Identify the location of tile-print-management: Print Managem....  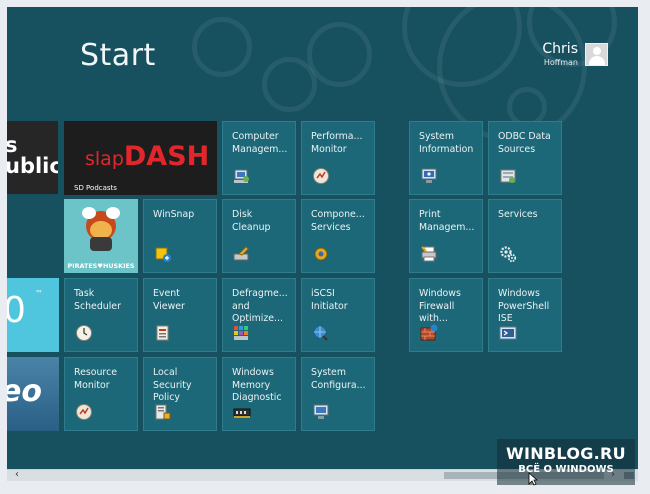
(446, 236).